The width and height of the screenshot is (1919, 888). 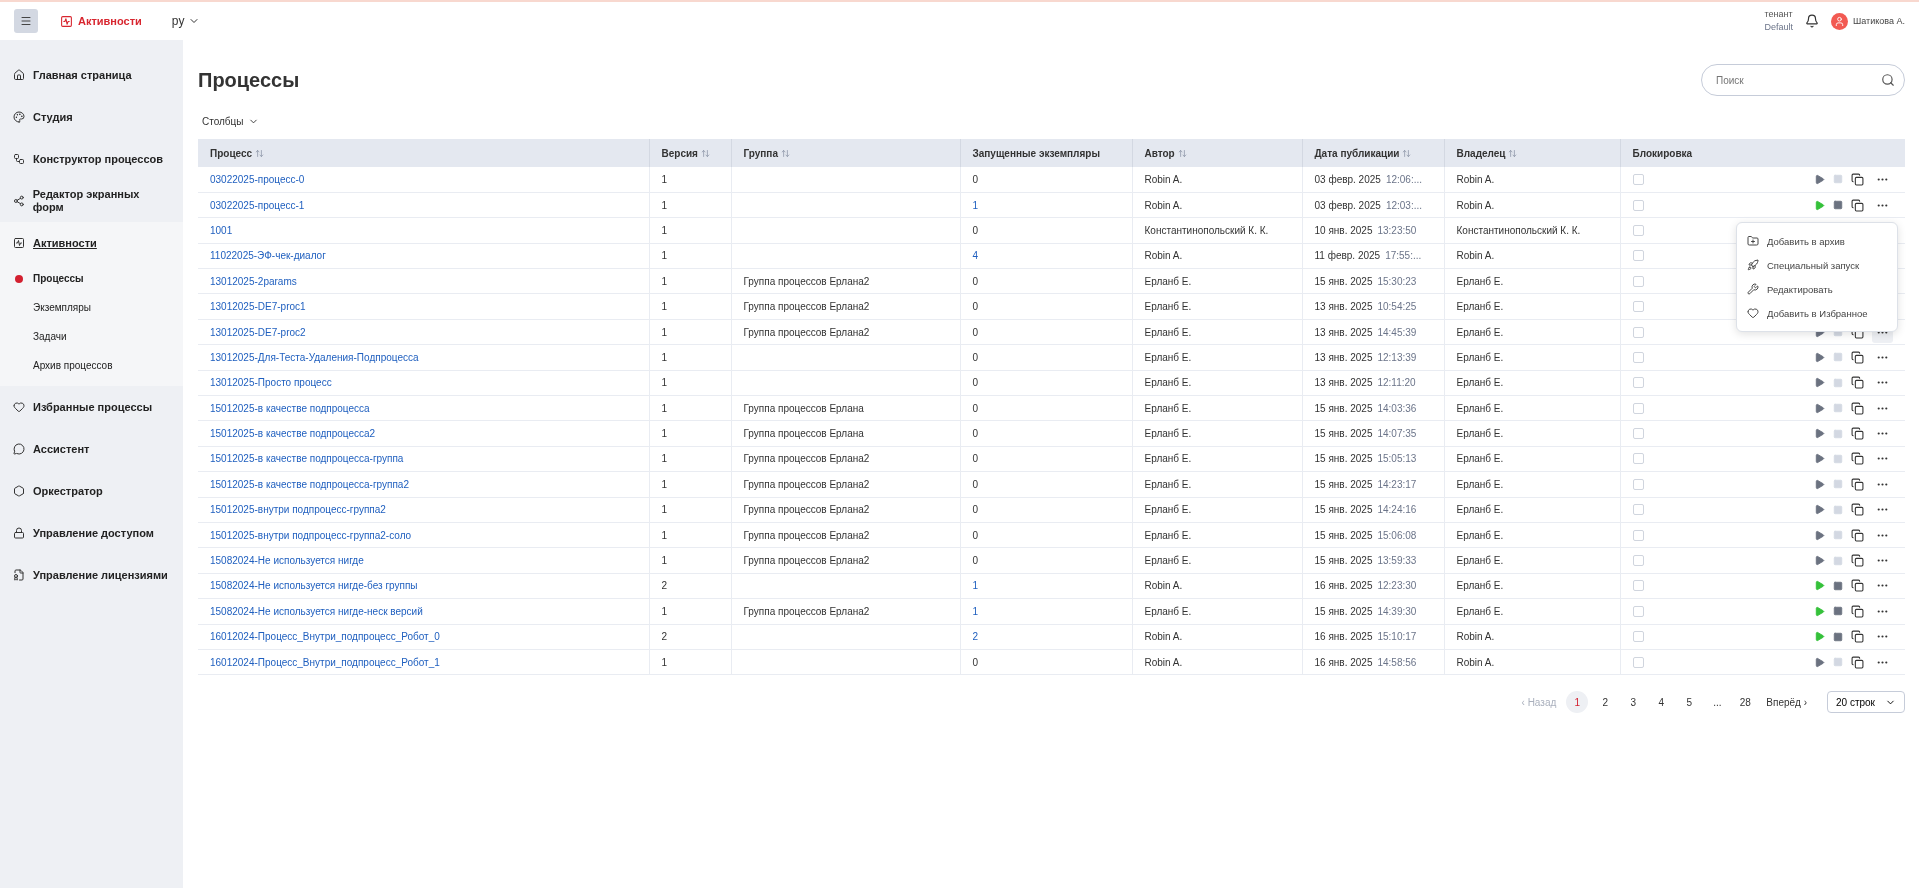 I want to click on process-link: 13012025-Просто процесс, so click(x=271, y=383).